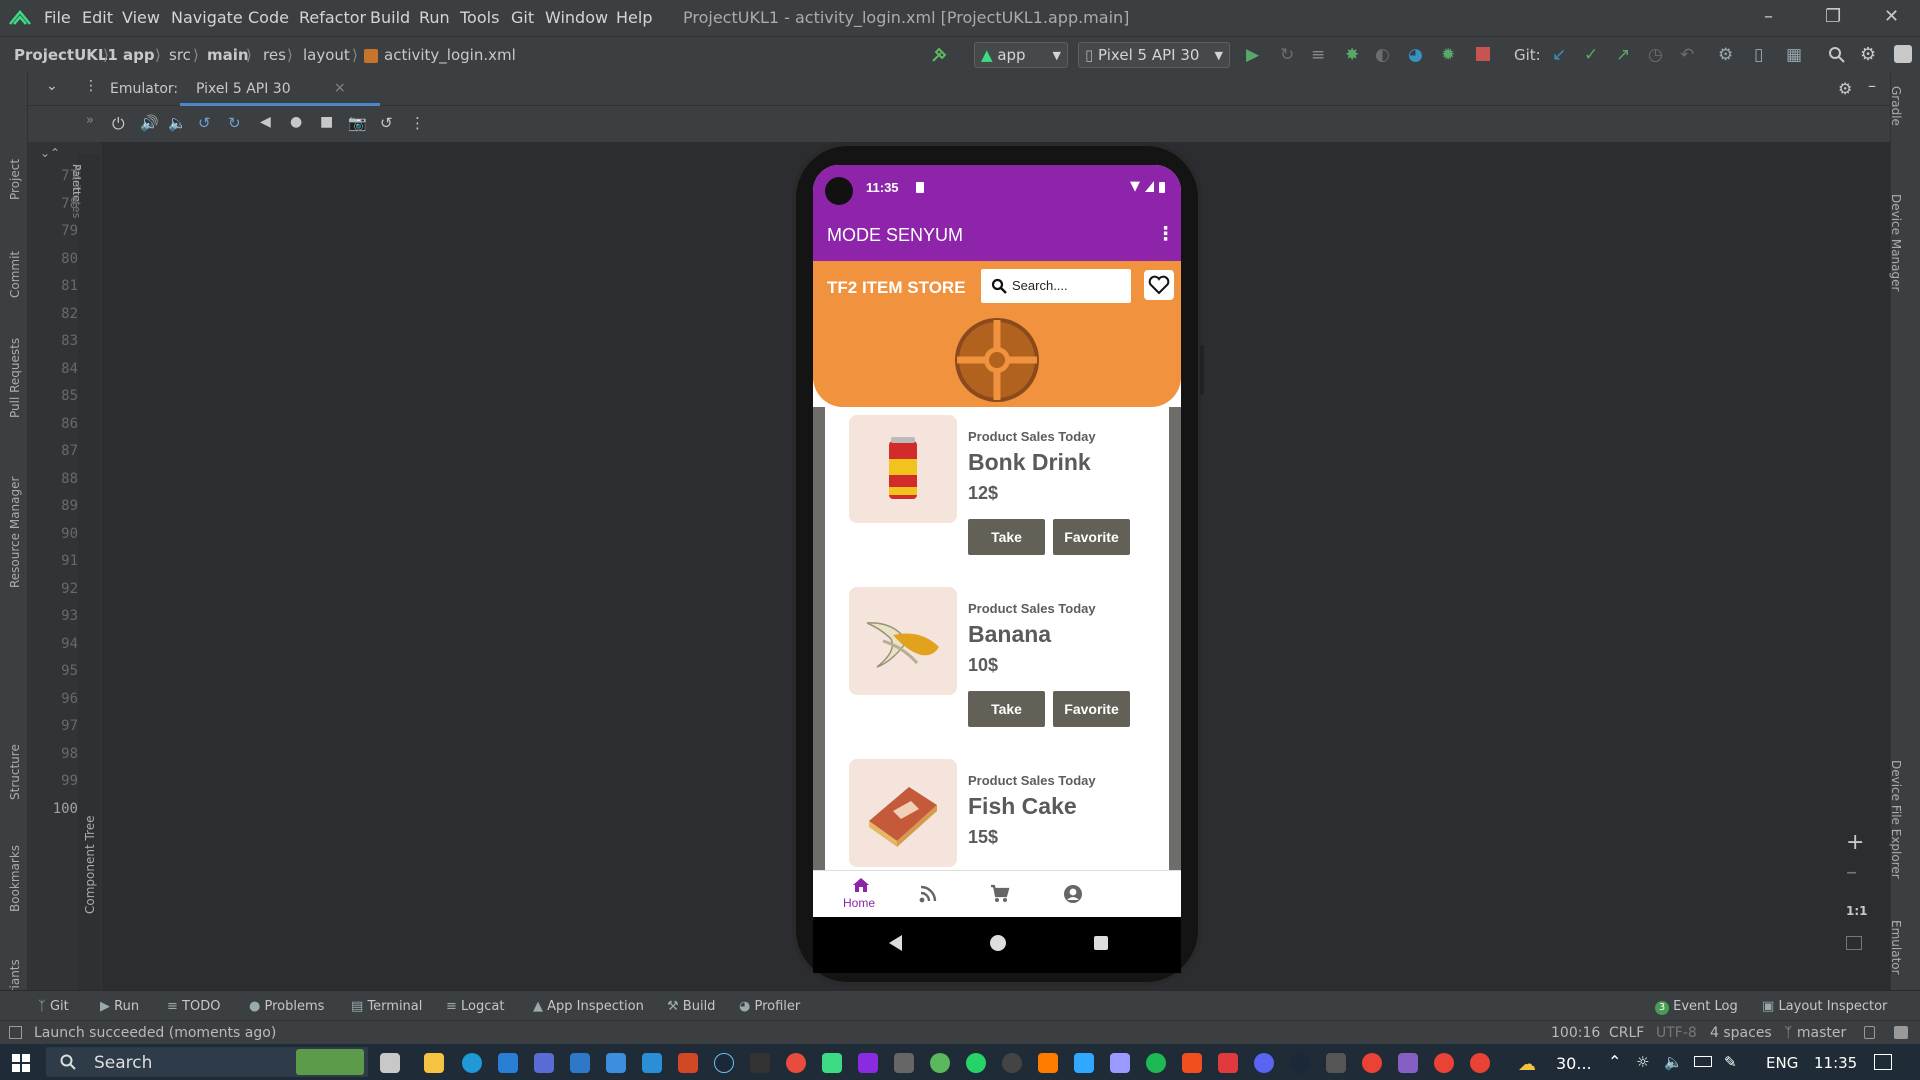 The image size is (1920, 1080). What do you see at coordinates (1794, 55) in the screenshot?
I see `sdk-manager-icon: ▦` at bounding box center [1794, 55].